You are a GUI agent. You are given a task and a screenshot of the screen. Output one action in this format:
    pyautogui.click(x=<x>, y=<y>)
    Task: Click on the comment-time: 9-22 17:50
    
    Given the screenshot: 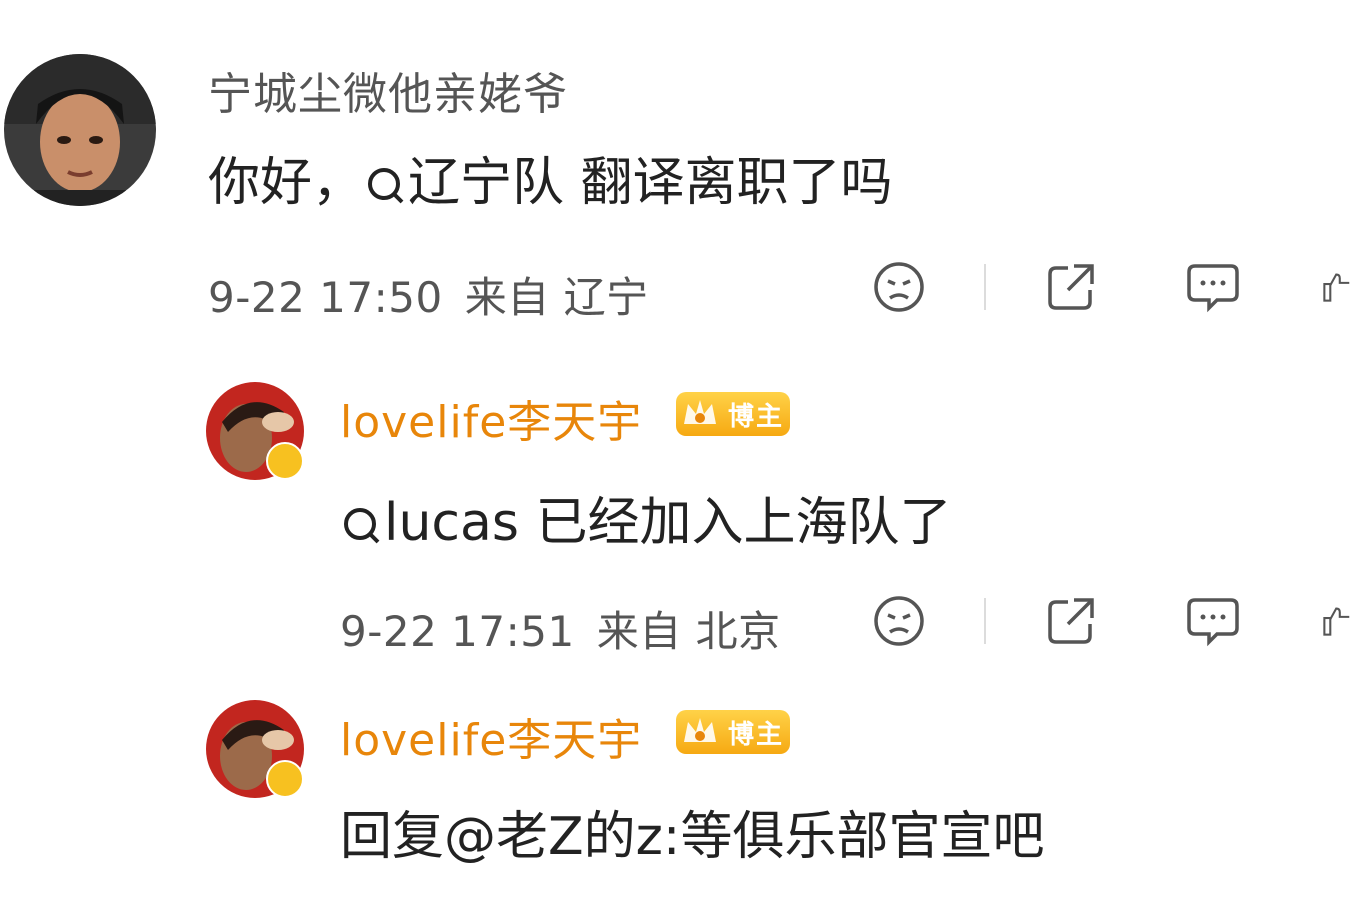 What is the action you would take?
    pyautogui.click(x=325, y=297)
    